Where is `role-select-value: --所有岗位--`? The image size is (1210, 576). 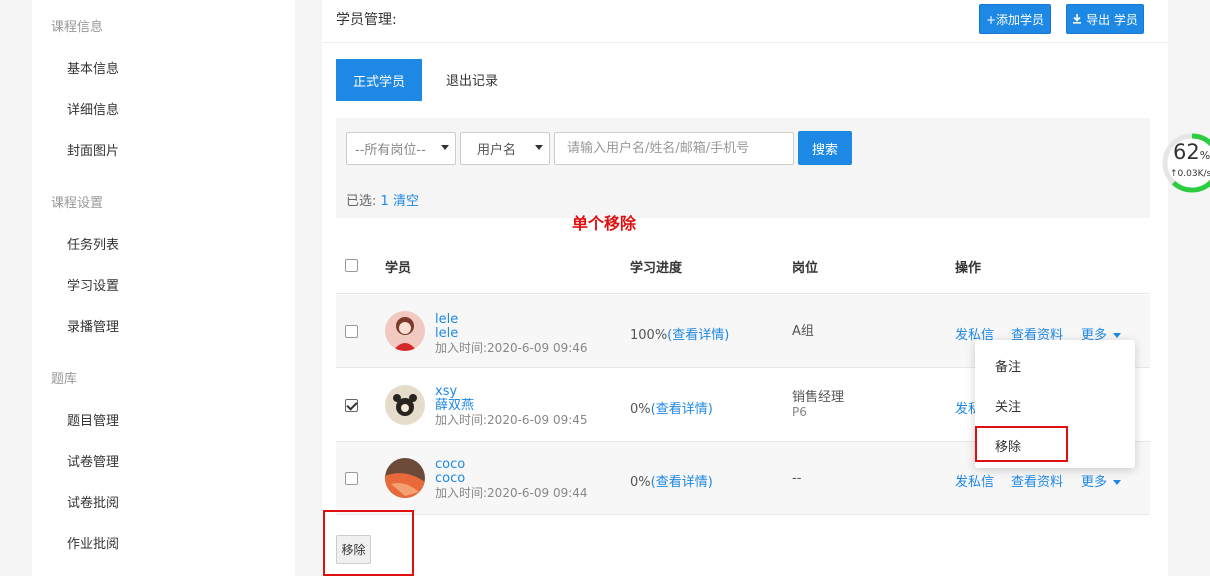
role-select-value: --所有岗位-- is located at coordinates (390, 150).